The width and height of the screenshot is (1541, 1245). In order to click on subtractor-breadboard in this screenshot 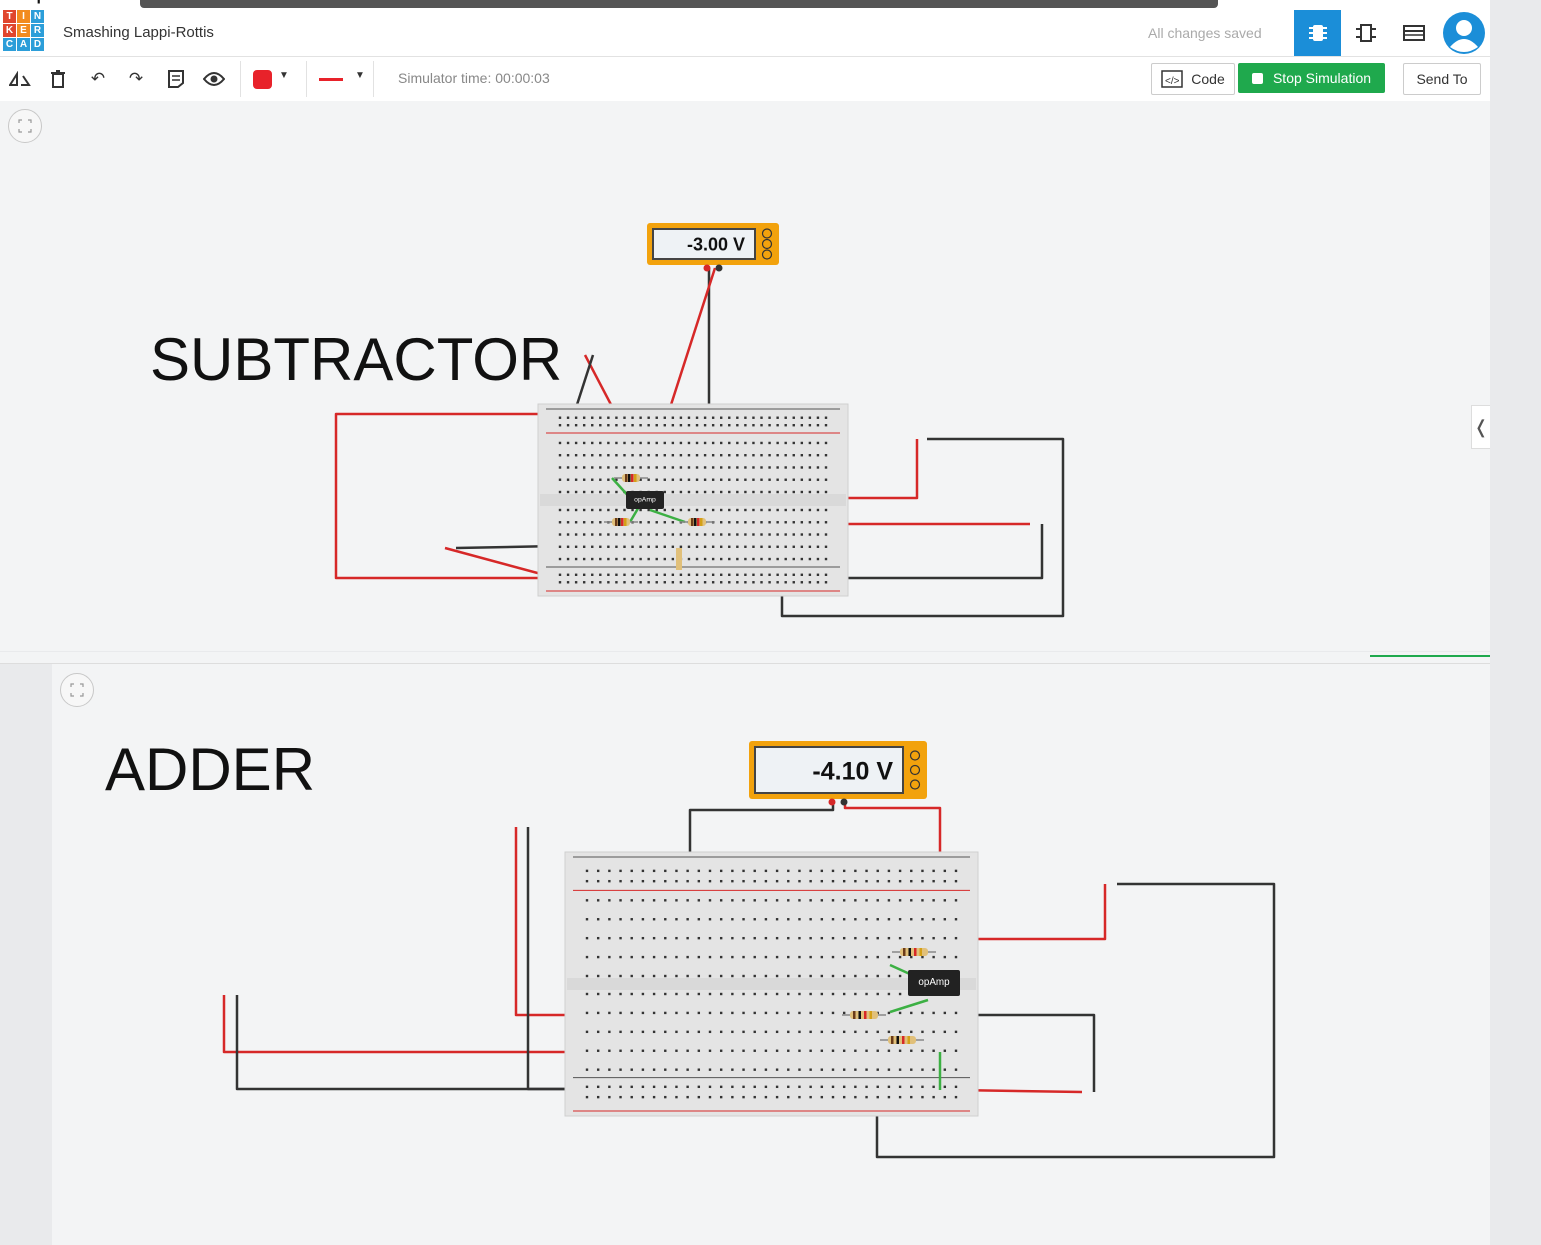, I will do `click(693, 500)`.